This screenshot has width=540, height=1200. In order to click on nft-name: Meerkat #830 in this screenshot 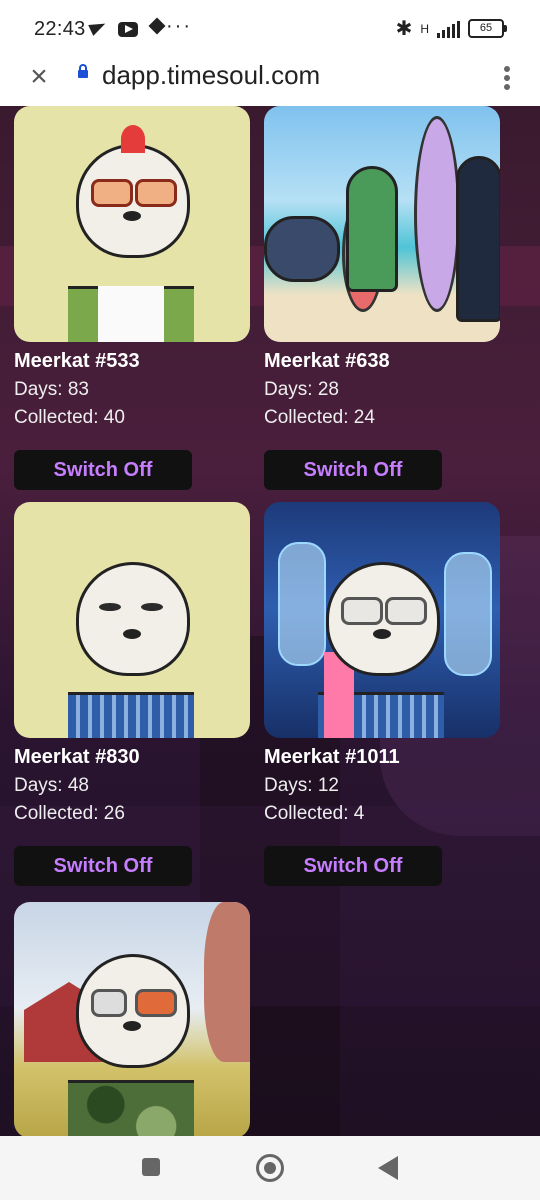, I will do `click(77, 757)`.